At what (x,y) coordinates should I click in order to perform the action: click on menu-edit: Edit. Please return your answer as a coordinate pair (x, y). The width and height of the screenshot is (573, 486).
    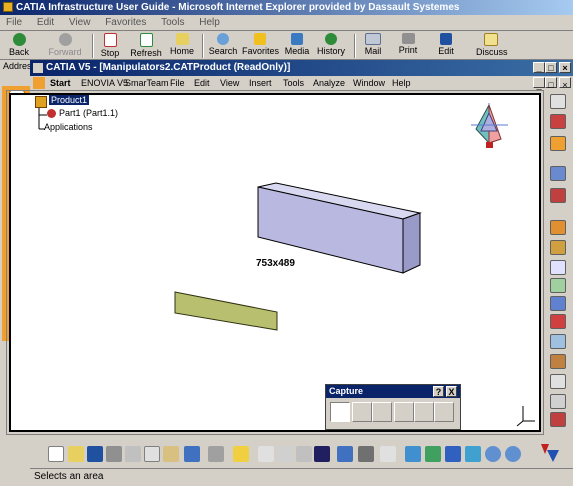
    Looking at the image, I should click on (202, 83).